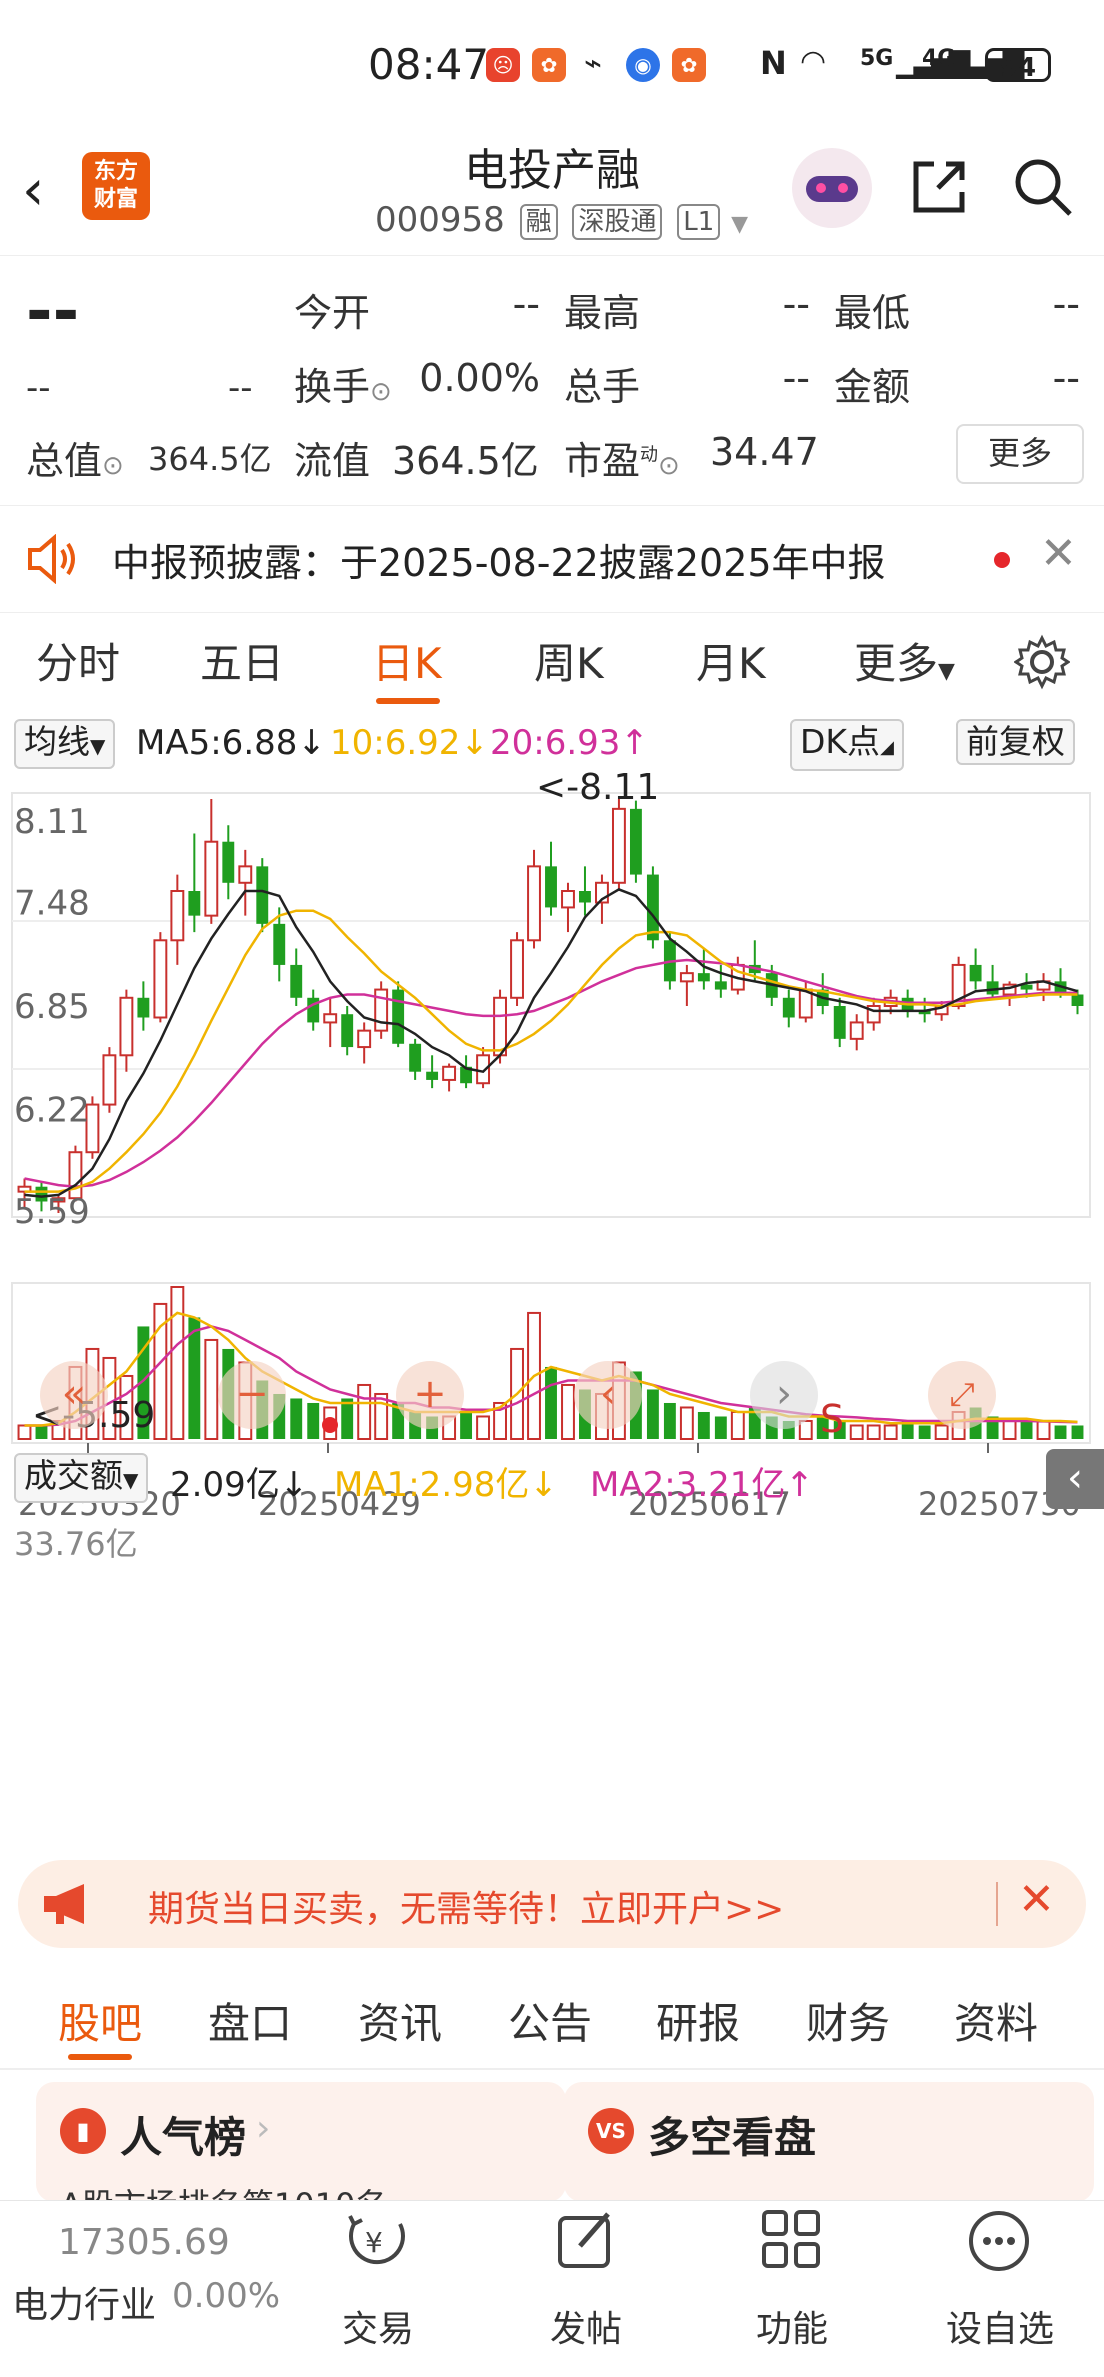  I want to click on ma-selector: 均线▼, so click(65, 744).